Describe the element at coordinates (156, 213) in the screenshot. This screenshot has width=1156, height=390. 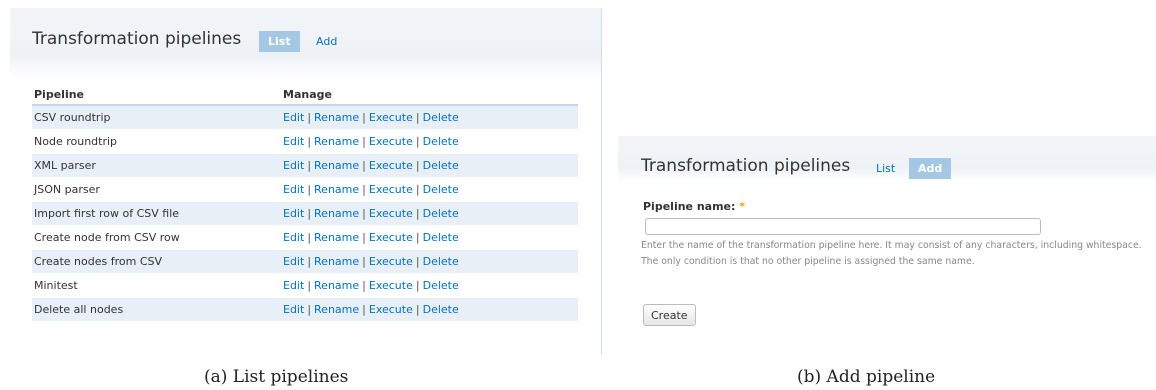
I see `pipeline-name-cell: Import first row of CSV file` at that location.